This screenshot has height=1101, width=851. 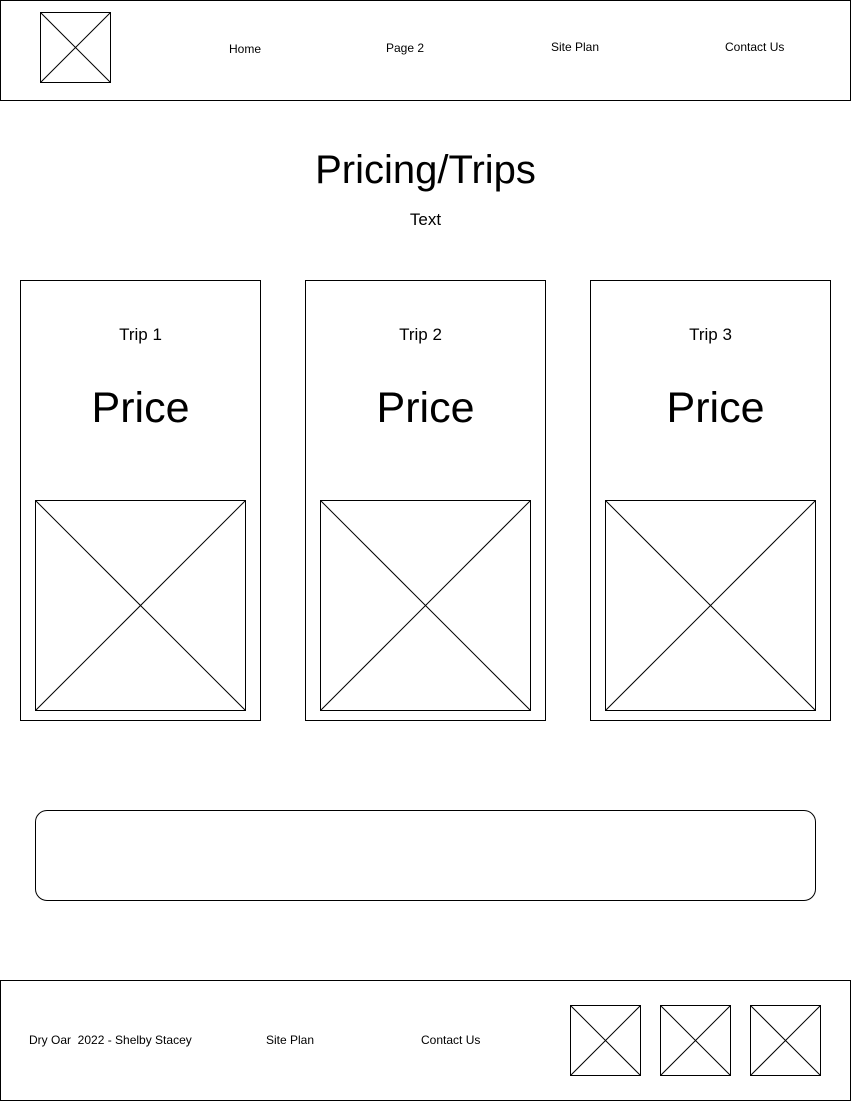 What do you see at coordinates (425, 50) in the screenshot?
I see `site-header` at bounding box center [425, 50].